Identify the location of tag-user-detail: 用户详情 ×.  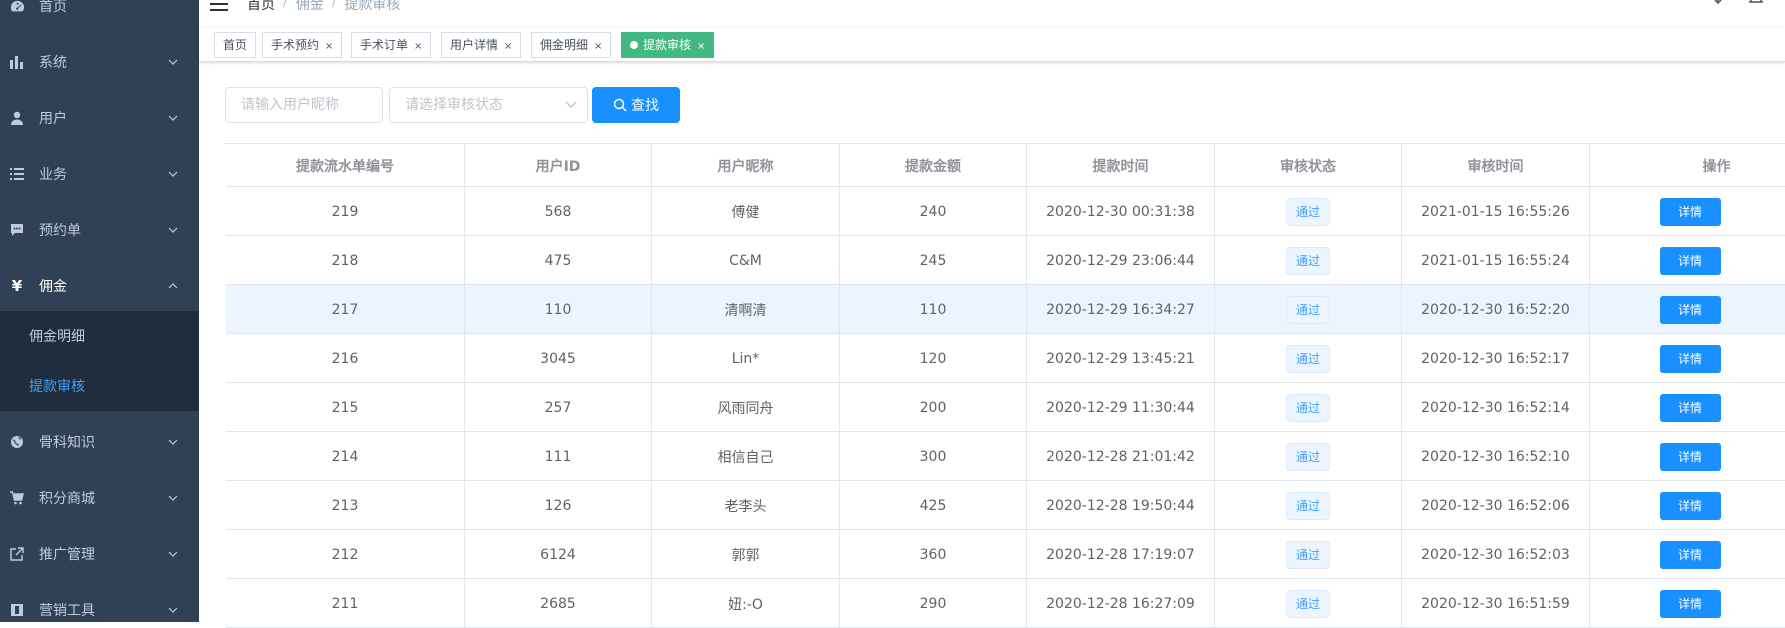
(481, 45).